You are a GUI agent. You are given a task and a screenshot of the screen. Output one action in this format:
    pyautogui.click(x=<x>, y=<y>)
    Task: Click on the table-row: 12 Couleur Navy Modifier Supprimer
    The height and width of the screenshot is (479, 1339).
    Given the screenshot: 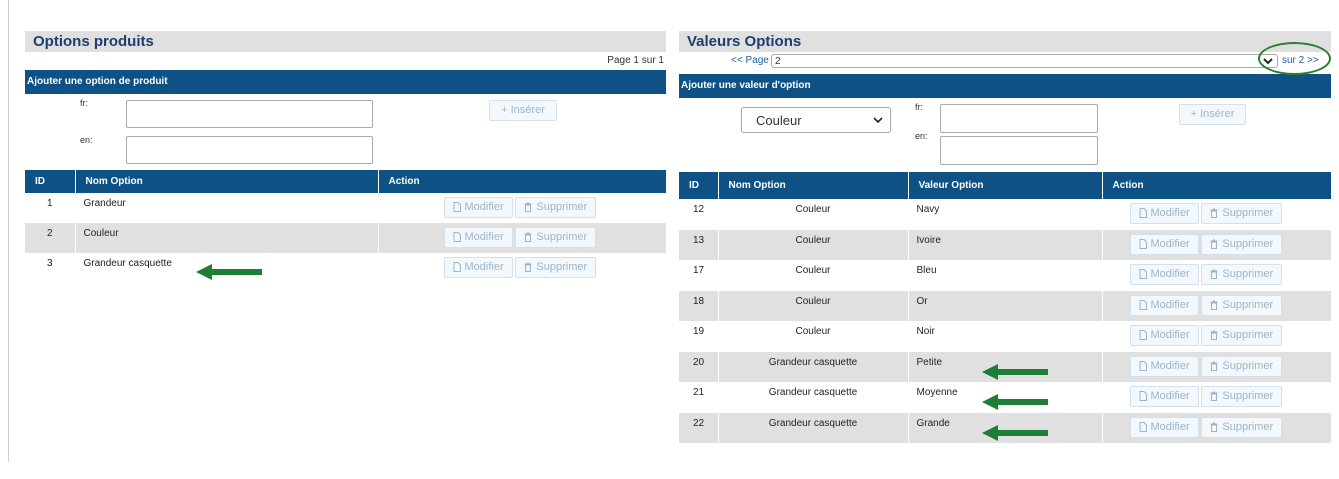 What is the action you would take?
    pyautogui.click(x=1005, y=214)
    